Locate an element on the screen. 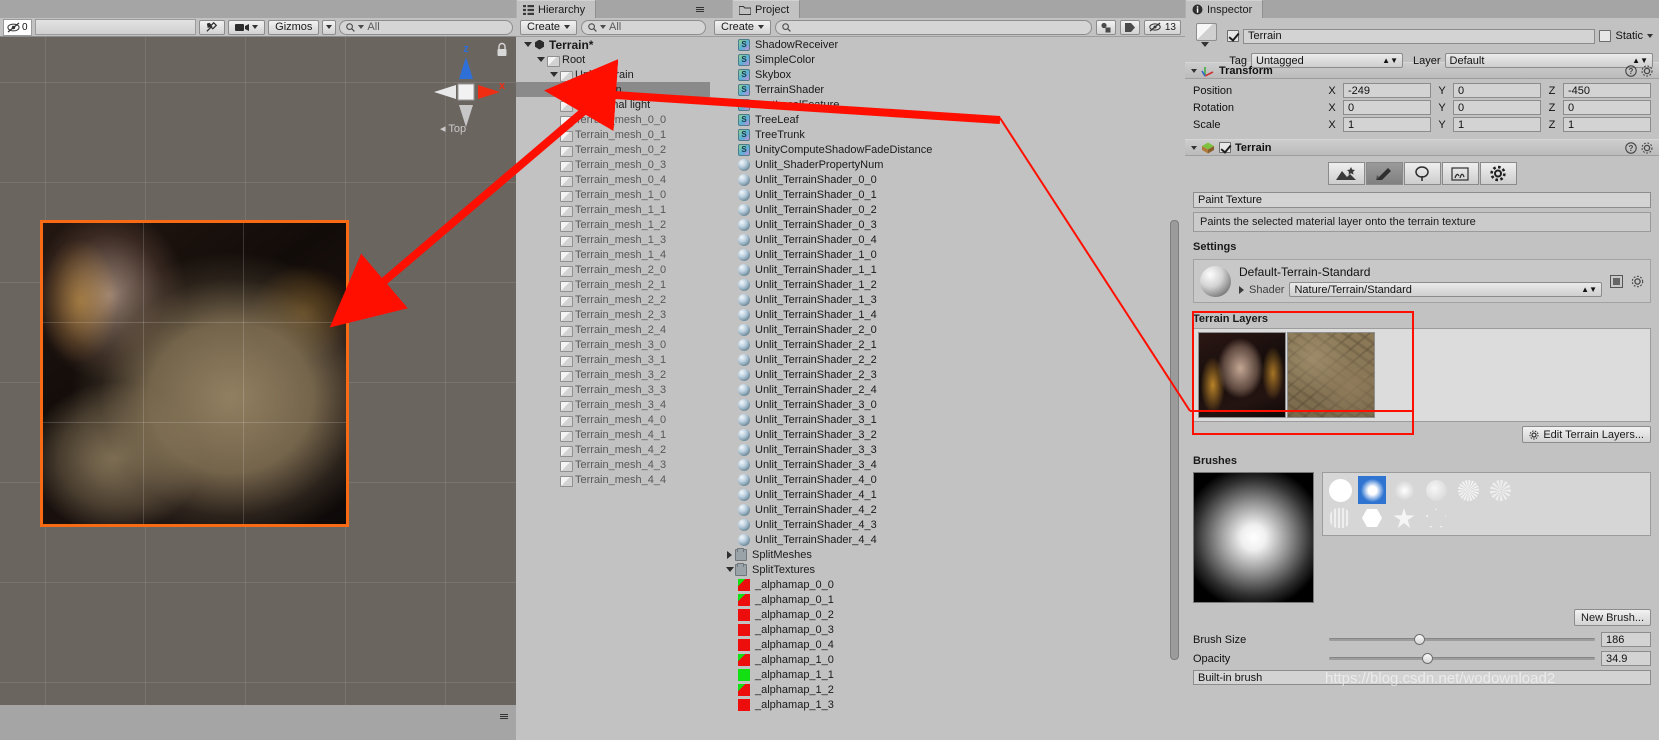 The image size is (1659, 740). project-item: S SimpleColor is located at coordinates (940, 59).